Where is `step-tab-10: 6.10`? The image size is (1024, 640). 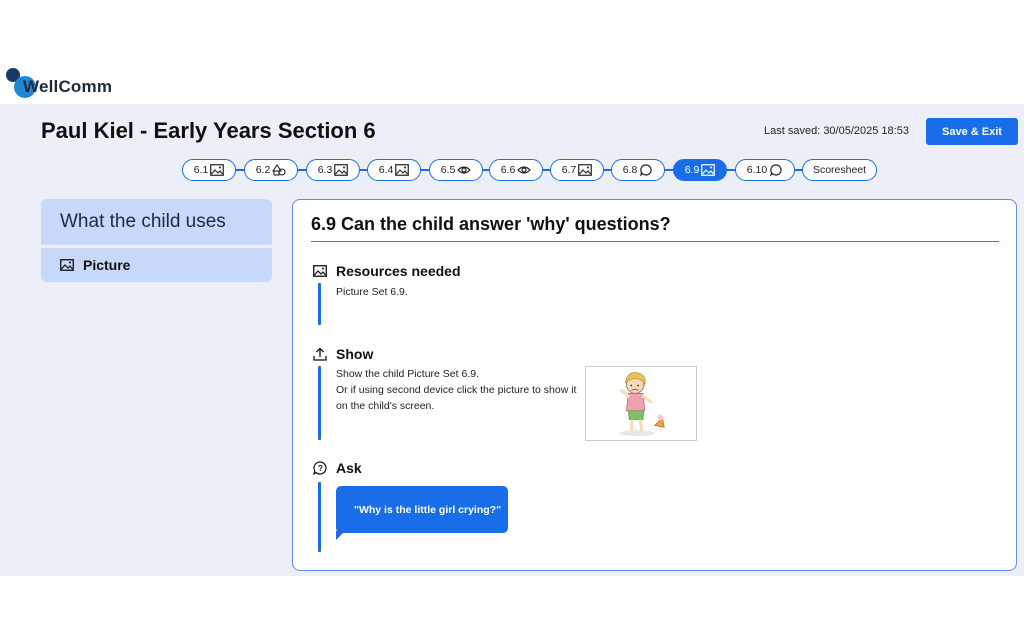 step-tab-10: 6.10 is located at coordinates (765, 170).